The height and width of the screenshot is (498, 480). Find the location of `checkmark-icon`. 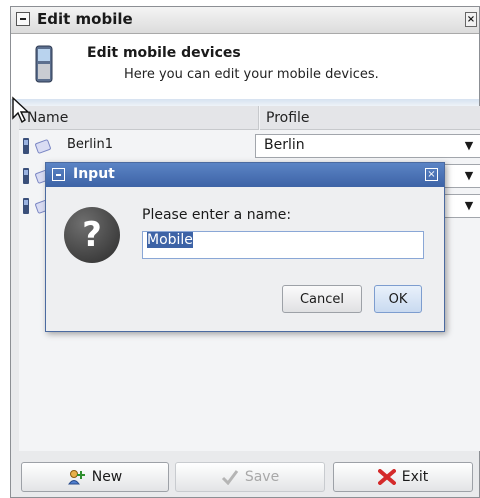

checkmark-icon is located at coordinates (230, 477).